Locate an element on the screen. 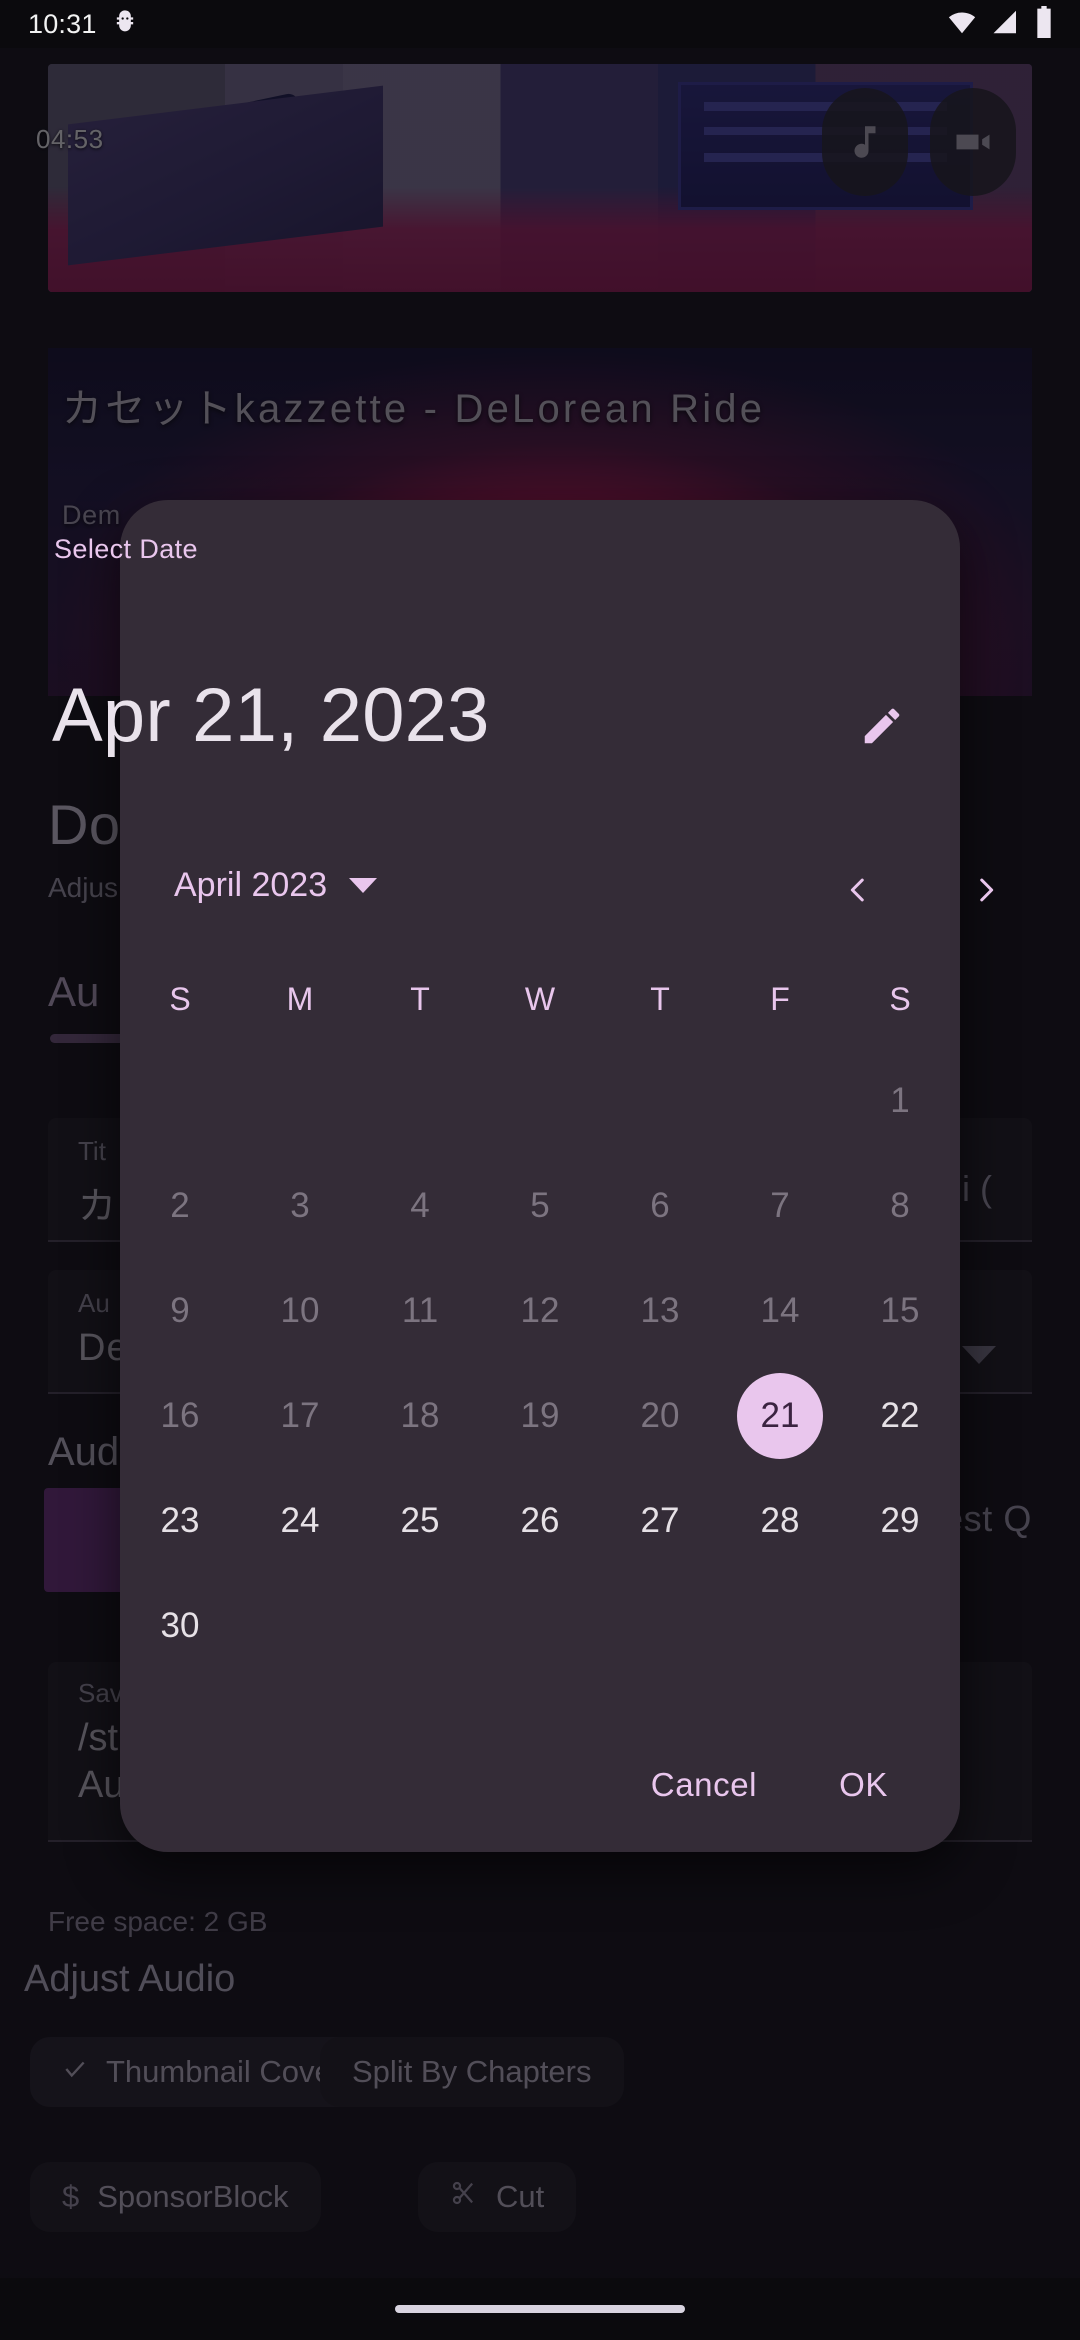 The image size is (1080, 2340). status-clock: 10:31 is located at coordinates (62, 23).